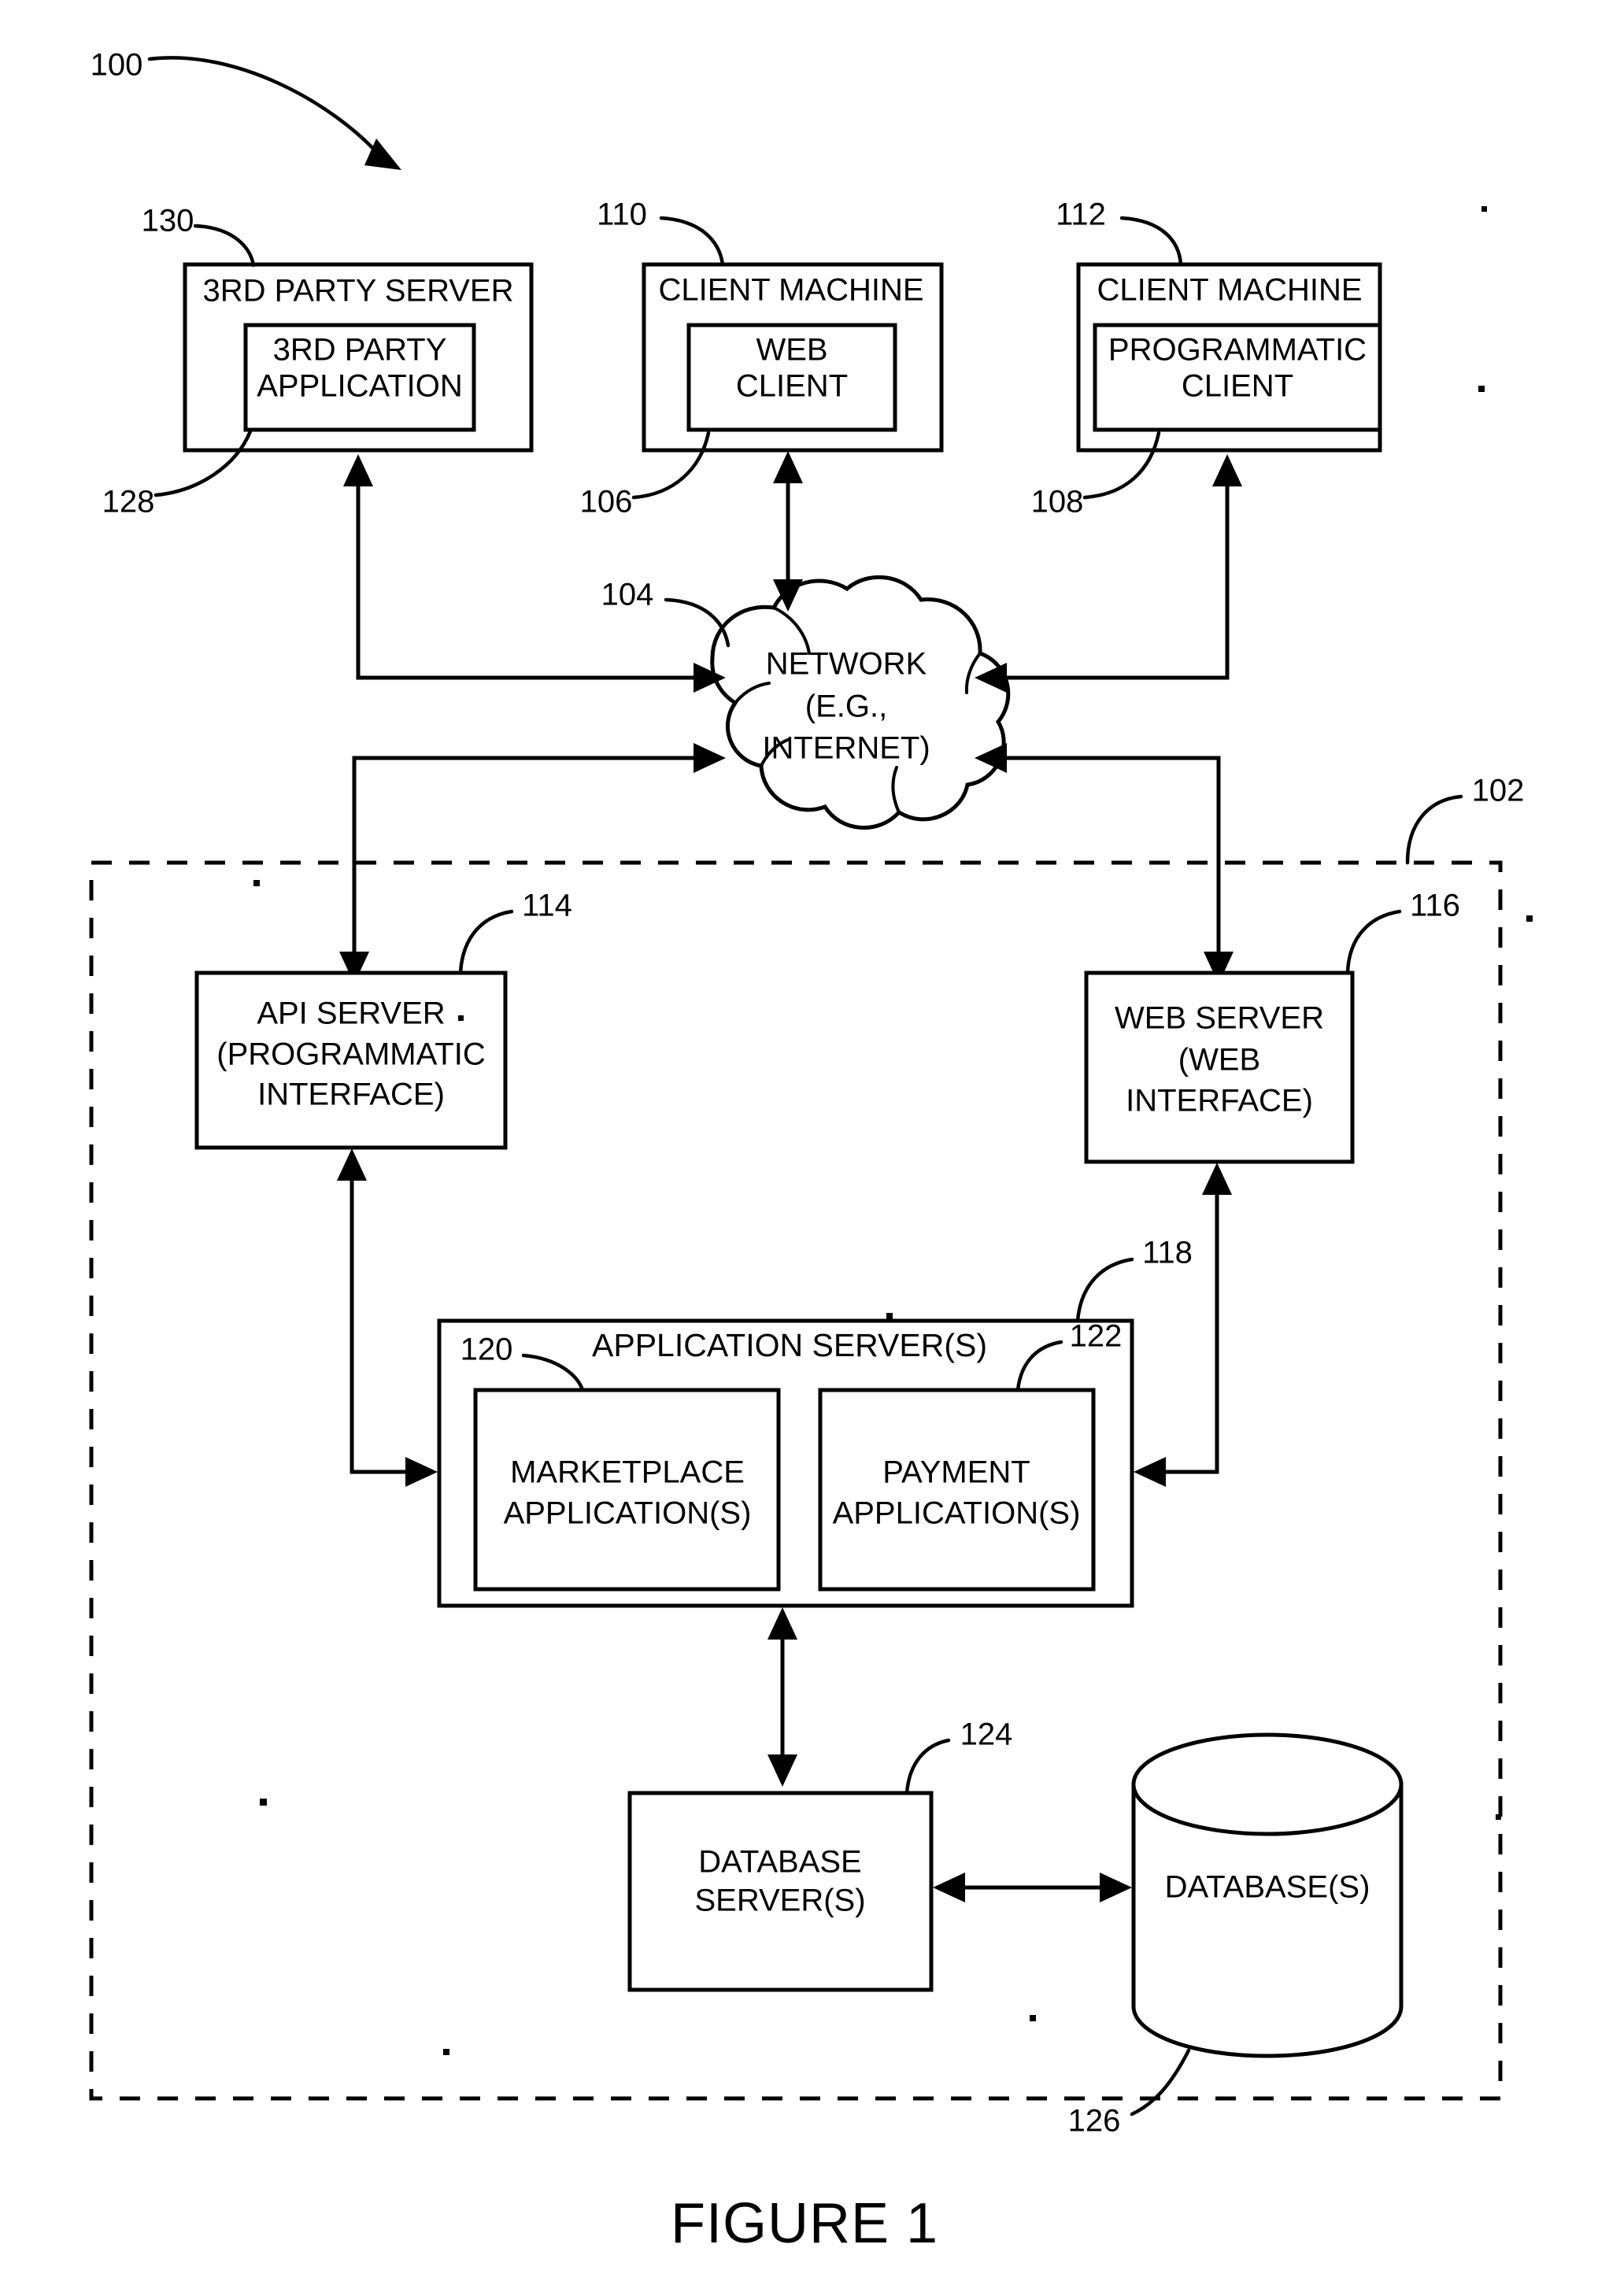  Describe the element at coordinates (792, 350) in the screenshot. I see `web-client-line1: WEB` at that location.